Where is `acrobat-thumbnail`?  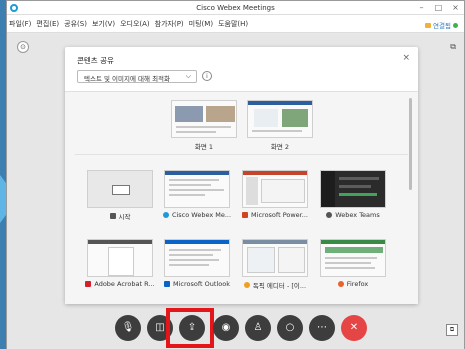
acrobat-thumbnail is located at coordinates (120, 258).